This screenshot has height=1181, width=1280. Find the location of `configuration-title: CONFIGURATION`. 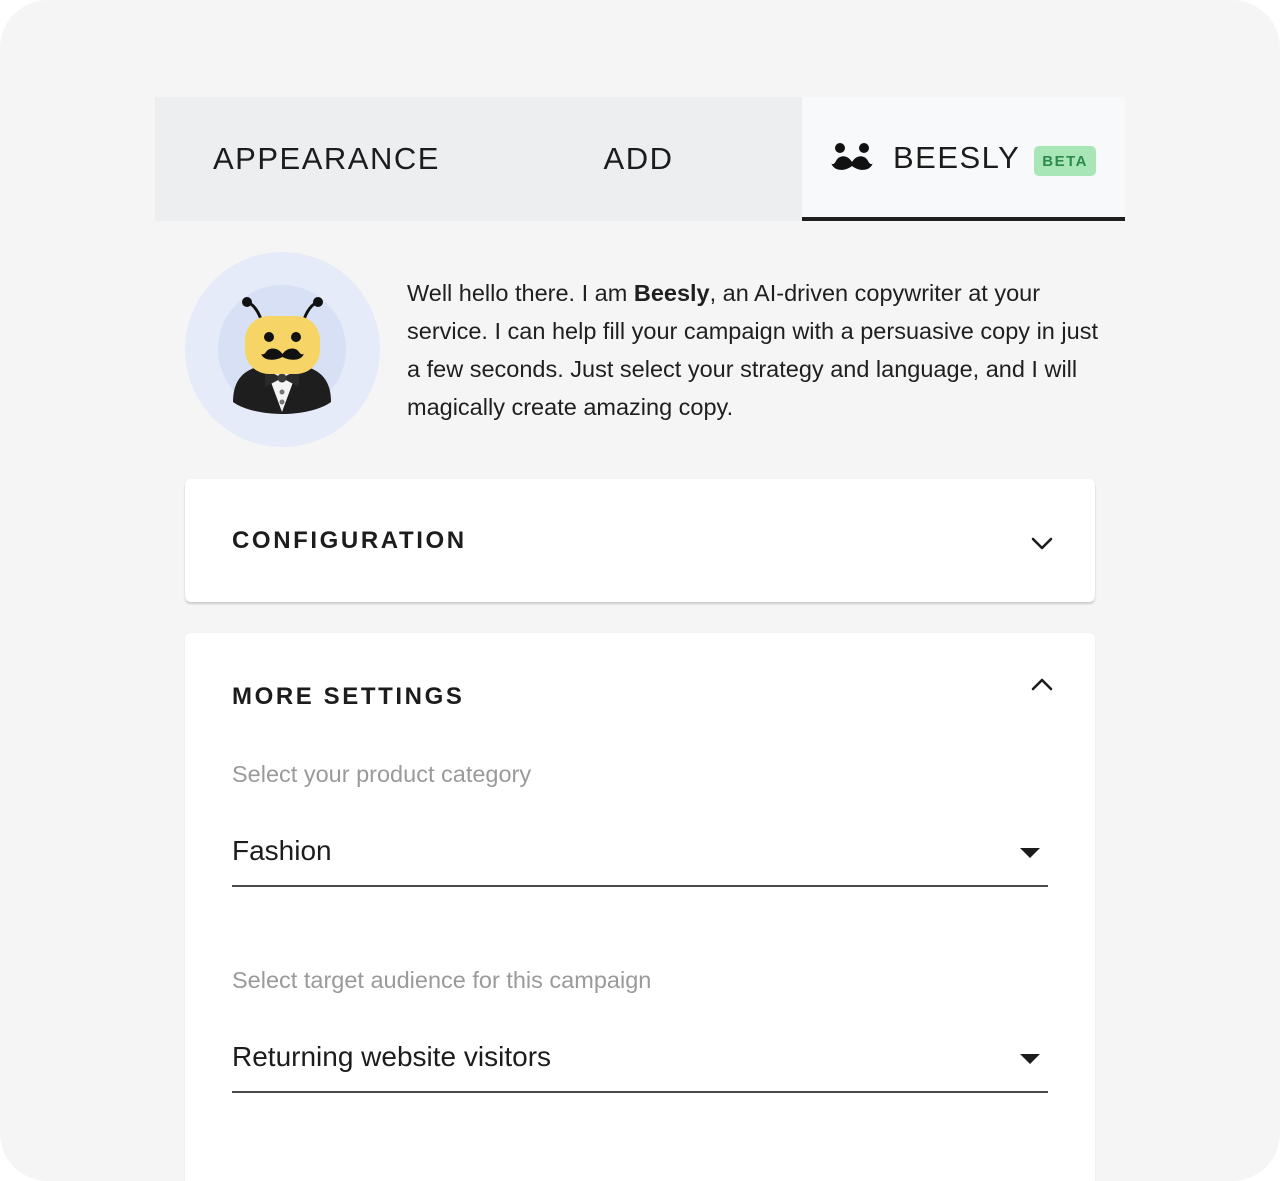

configuration-title: CONFIGURATION is located at coordinates (349, 540).